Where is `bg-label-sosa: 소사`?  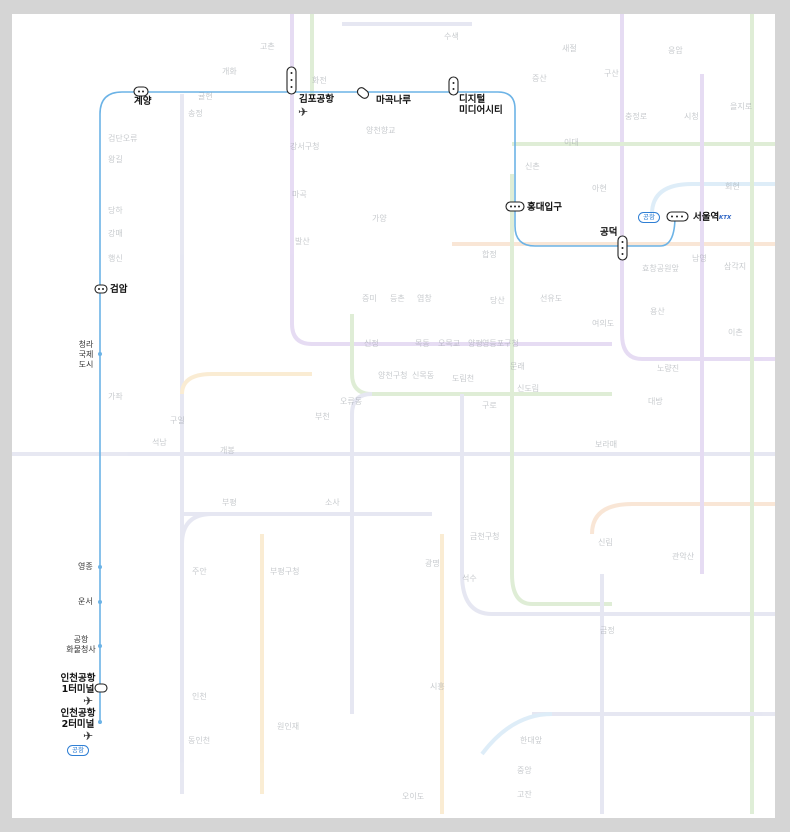 bg-label-sosa: 소사 is located at coordinates (332, 502).